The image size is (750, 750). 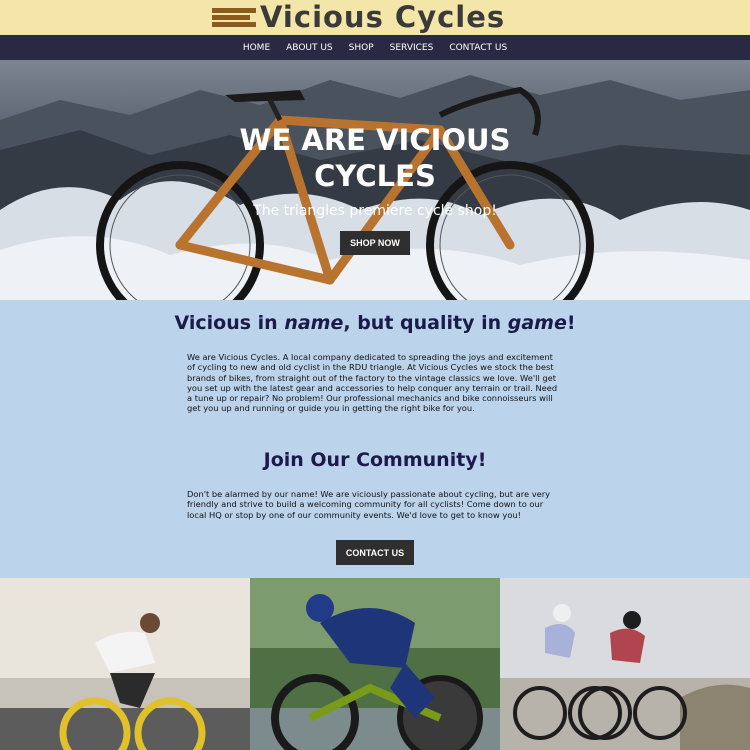 I want to click on about-heading-part-1: Vicious in, so click(x=229, y=323).